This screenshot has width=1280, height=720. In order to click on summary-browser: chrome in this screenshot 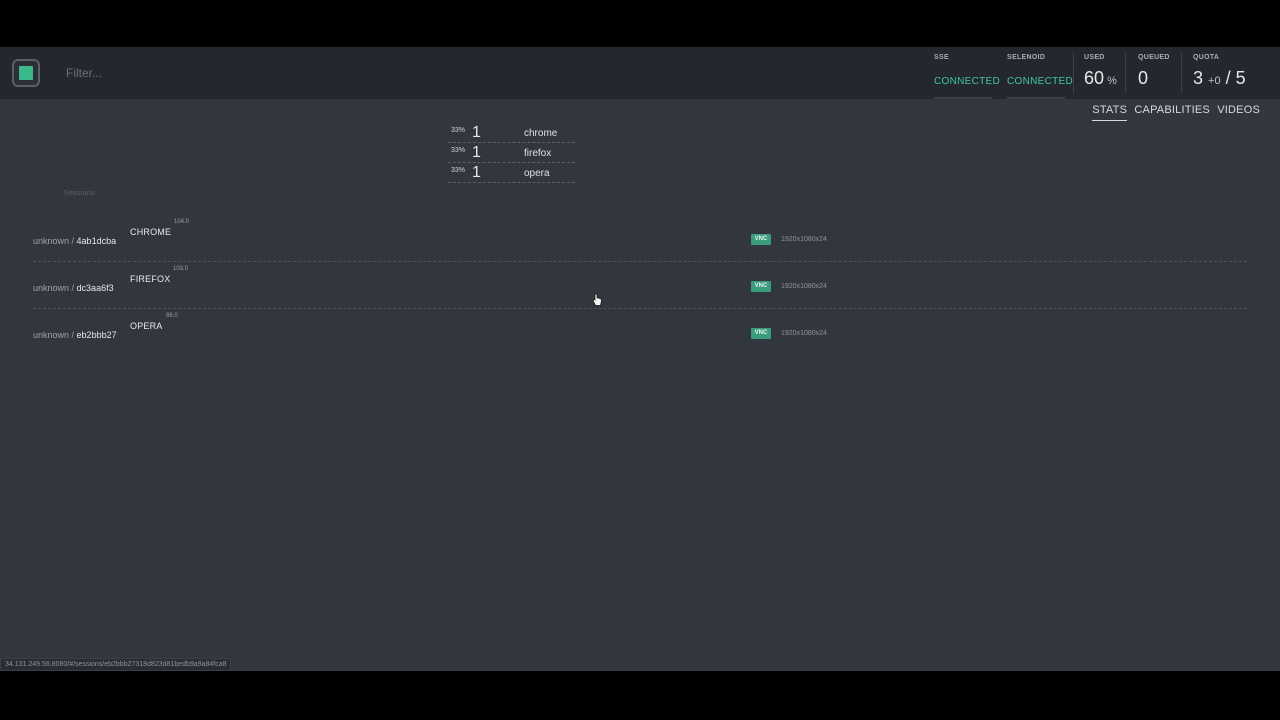, I will do `click(541, 133)`.